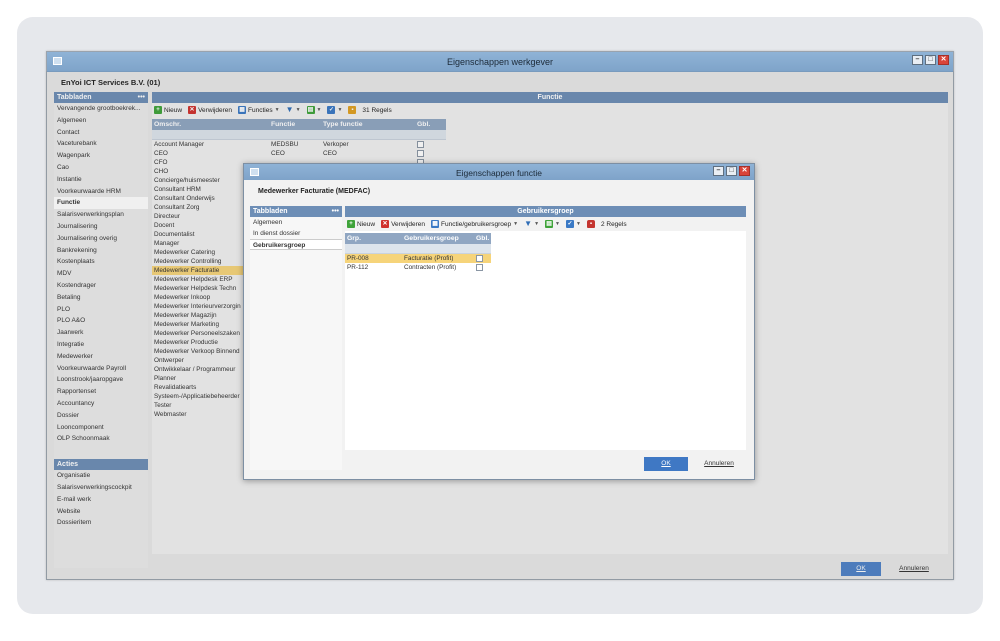 The width and height of the screenshot is (1000, 641). I want to click on main-window-title: Eigenschappen werkgever, so click(500, 62).